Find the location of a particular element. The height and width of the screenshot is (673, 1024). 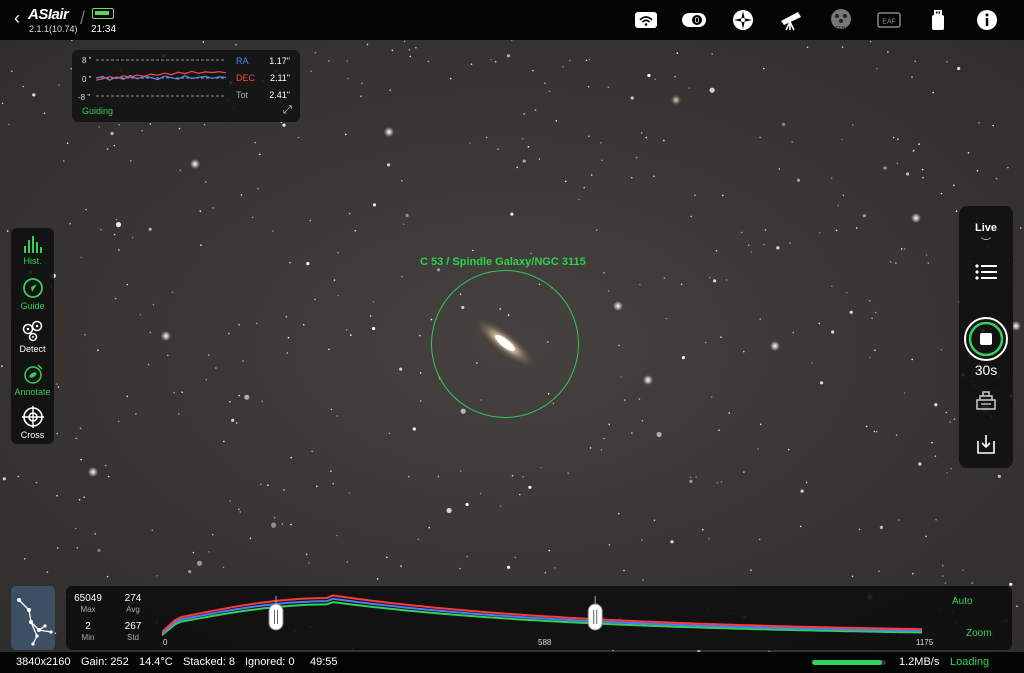

ignored-count: Ignored: 0 is located at coordinates (270, 662).